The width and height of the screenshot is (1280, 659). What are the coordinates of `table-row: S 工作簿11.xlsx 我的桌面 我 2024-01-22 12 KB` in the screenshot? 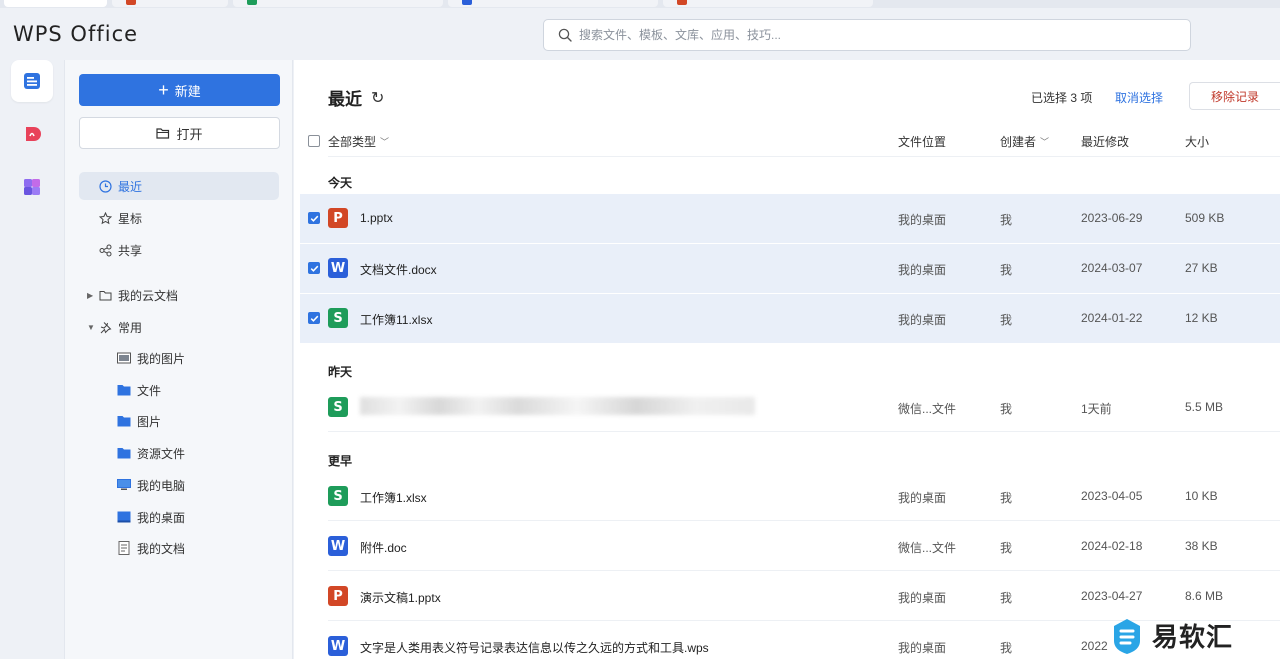 It's located at (790, 318).